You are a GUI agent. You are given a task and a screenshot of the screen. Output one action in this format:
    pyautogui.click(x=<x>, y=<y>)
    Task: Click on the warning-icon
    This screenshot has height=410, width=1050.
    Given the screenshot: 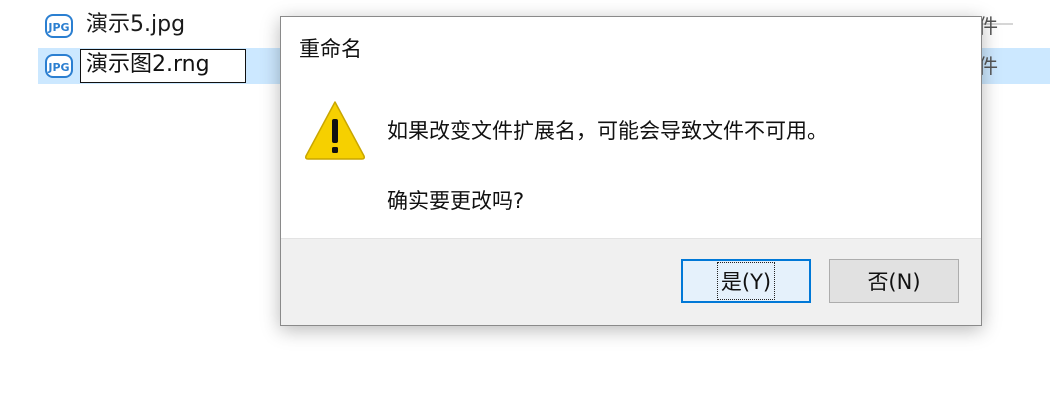 What is the action you would take?
    pyautogui.click(x=335, y=130)
    